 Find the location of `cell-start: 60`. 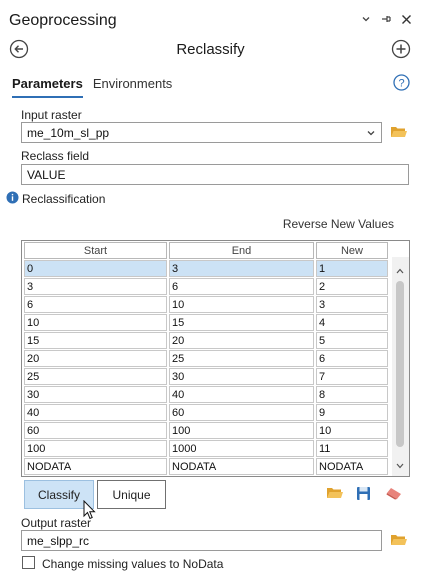

cell-start: 60 is located at coordinates (95, 430).